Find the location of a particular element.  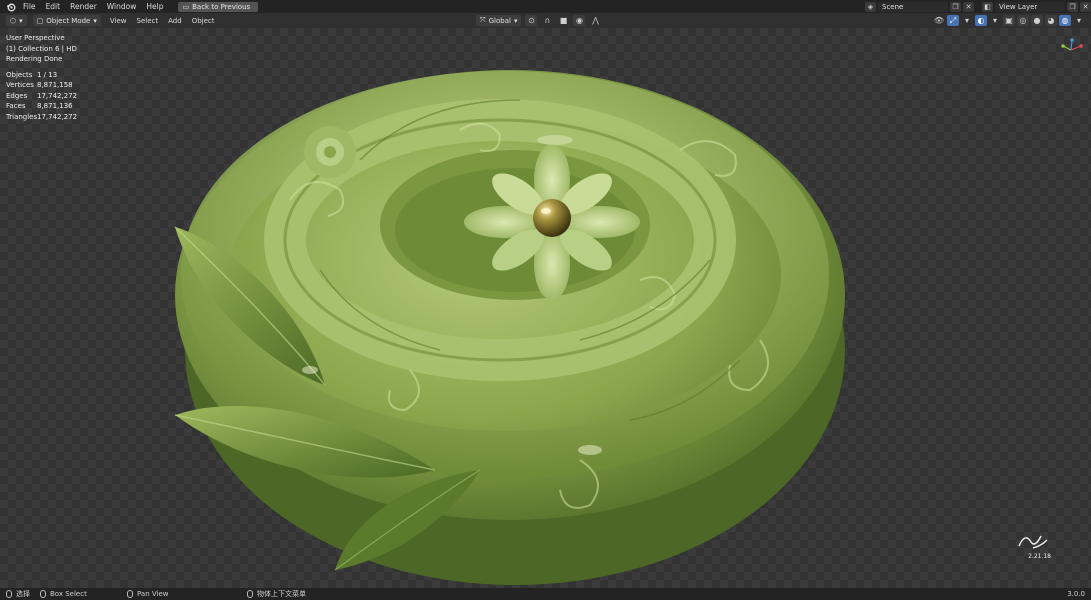

scene-field: Scene is located at coordinates (913, 6).